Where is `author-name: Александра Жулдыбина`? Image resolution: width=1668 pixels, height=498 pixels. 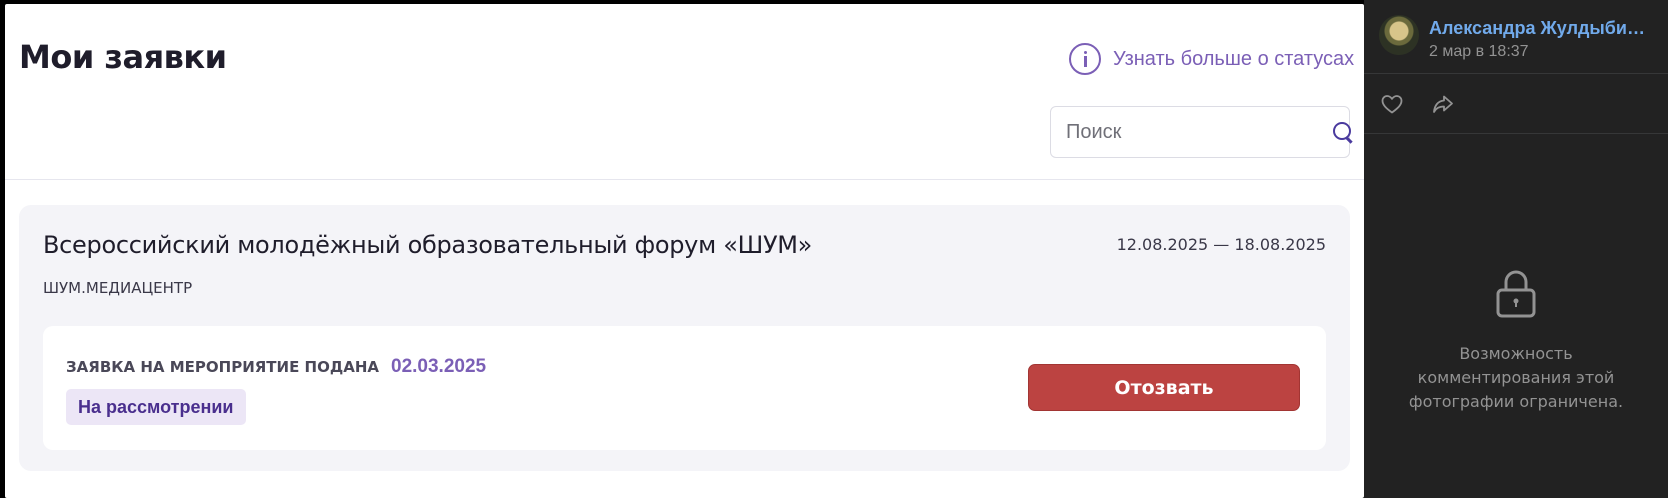
author-name: Александра Жулдыбина is located at coordinates (1538, 28).